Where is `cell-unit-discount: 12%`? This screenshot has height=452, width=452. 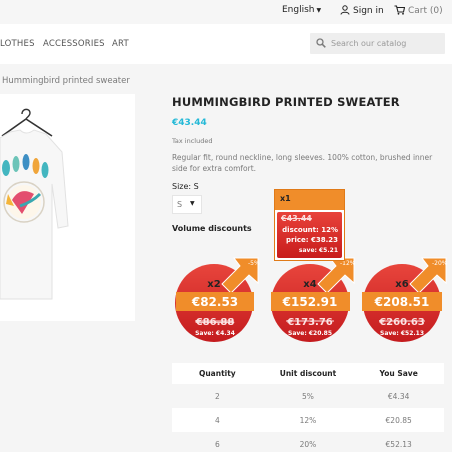 cell-unit-discount: 12% is located at coordinates (308, 420).